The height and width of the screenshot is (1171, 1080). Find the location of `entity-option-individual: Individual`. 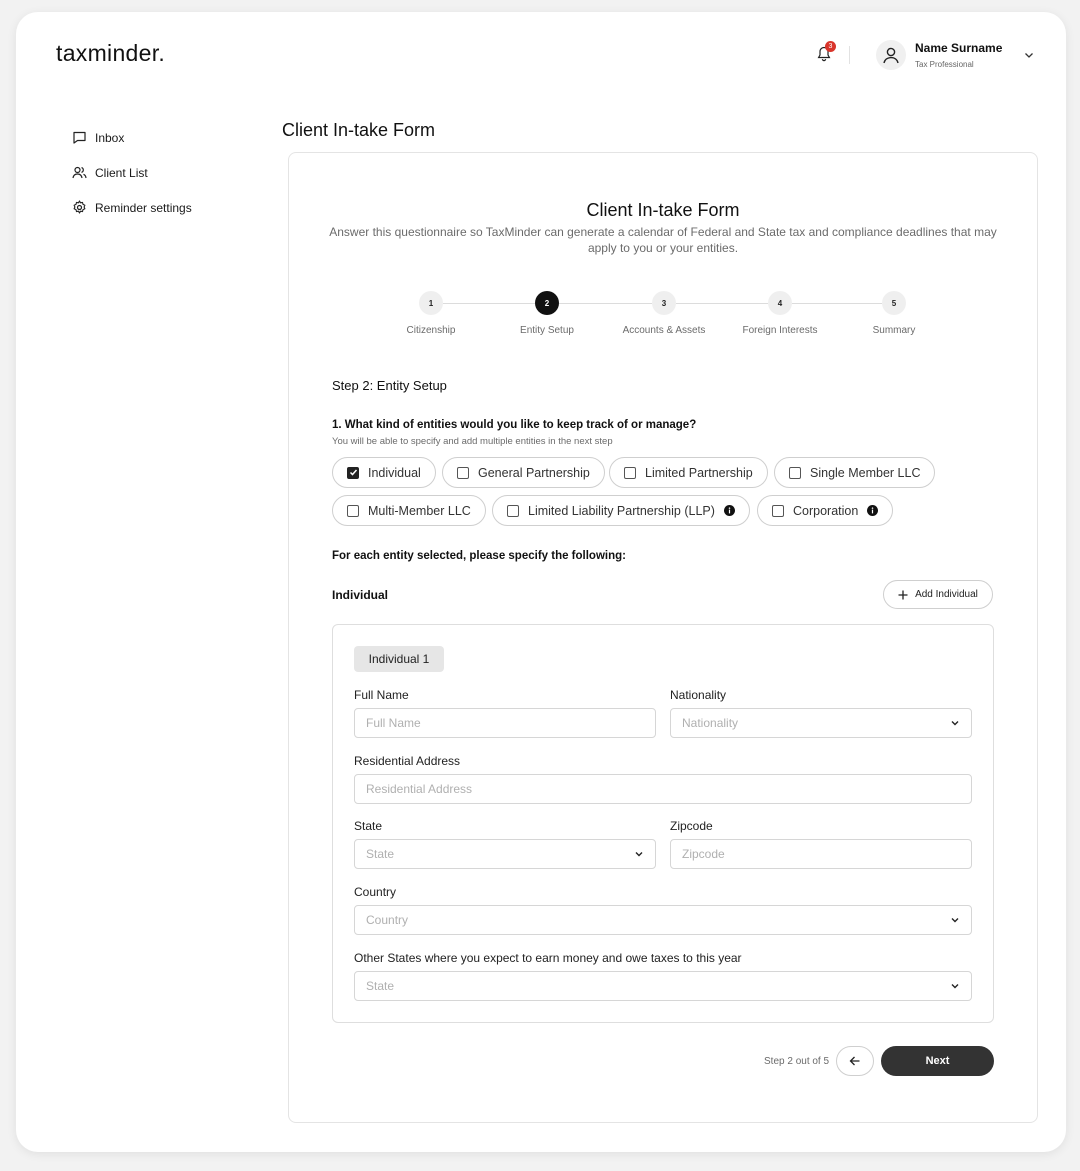

entity-option-individual: Individual is located at coordinates (384, 472).